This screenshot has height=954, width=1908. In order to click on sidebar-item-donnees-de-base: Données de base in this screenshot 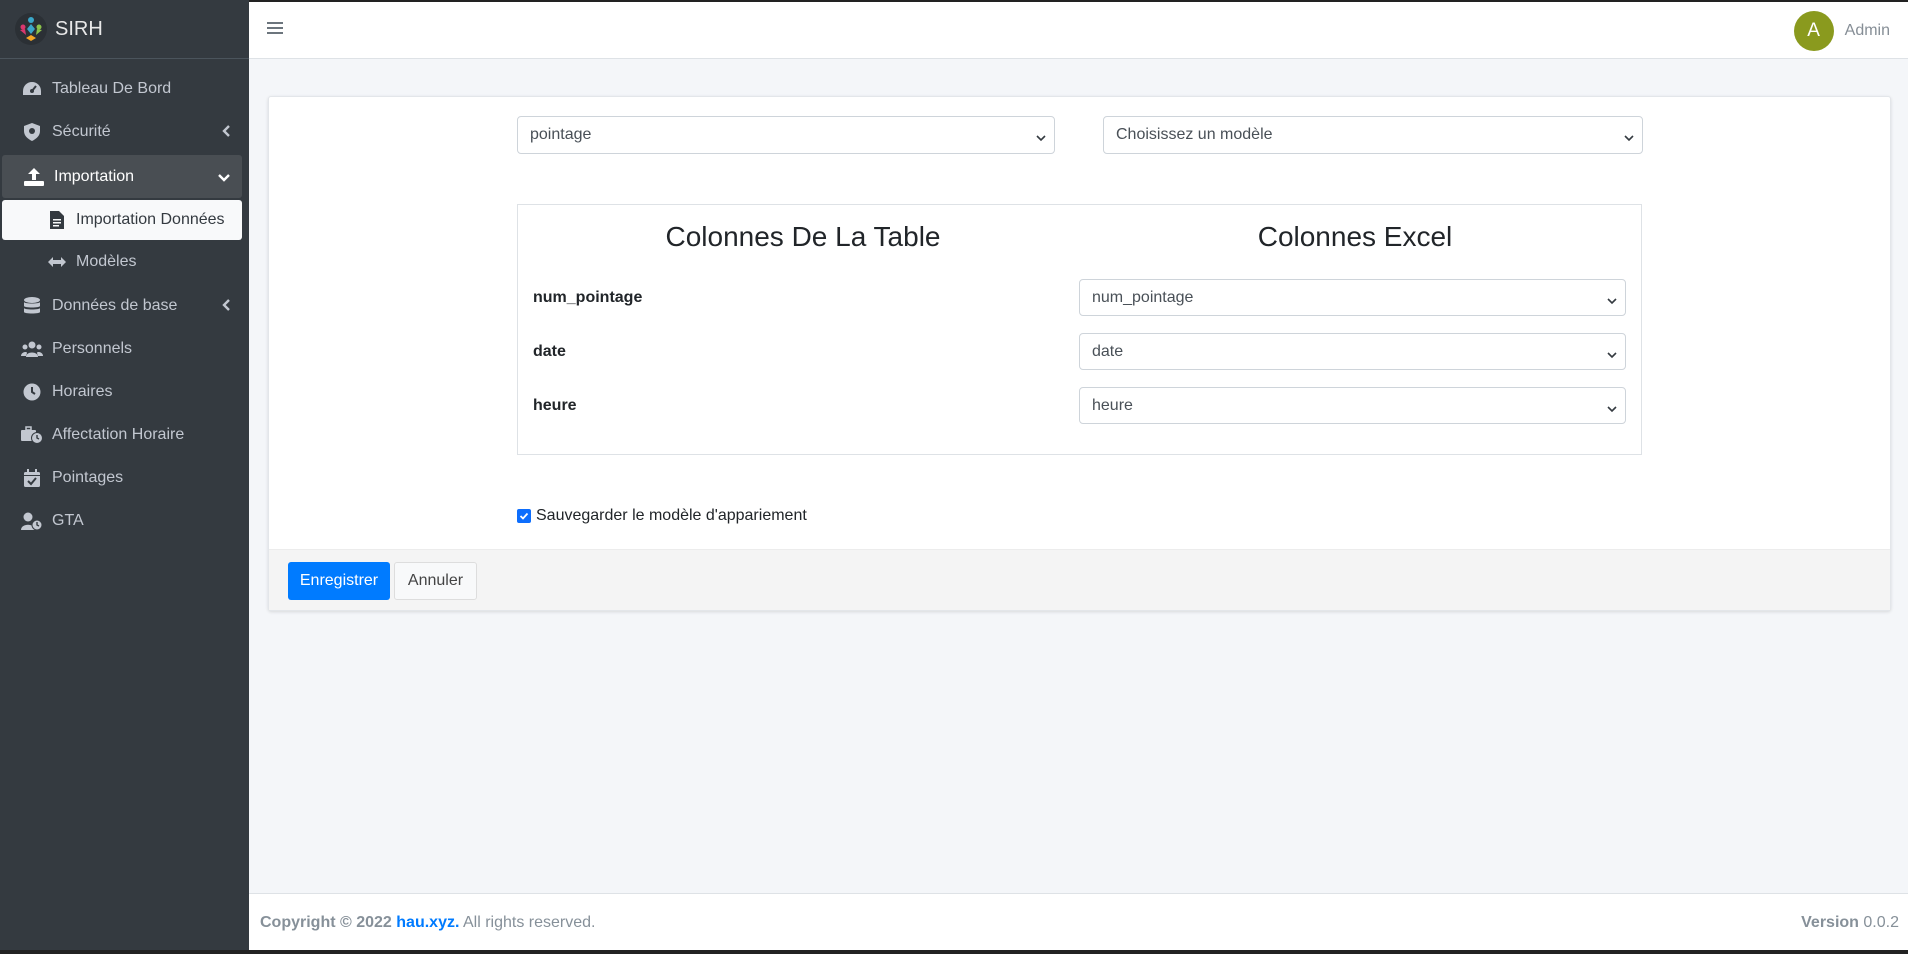, I will do `click(121, 305)`.